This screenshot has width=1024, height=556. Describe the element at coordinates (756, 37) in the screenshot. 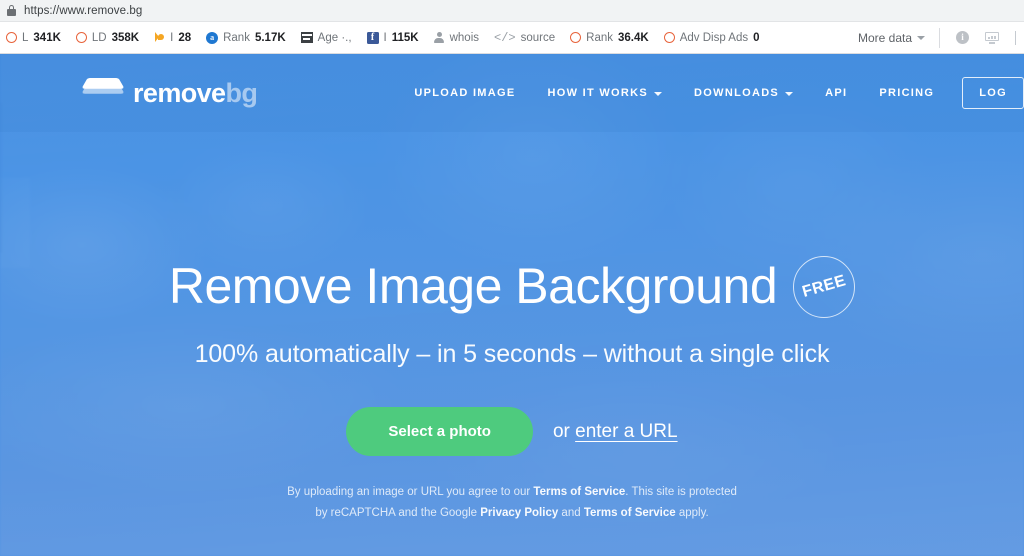

I see `seo-metric-value: 0` at that location.